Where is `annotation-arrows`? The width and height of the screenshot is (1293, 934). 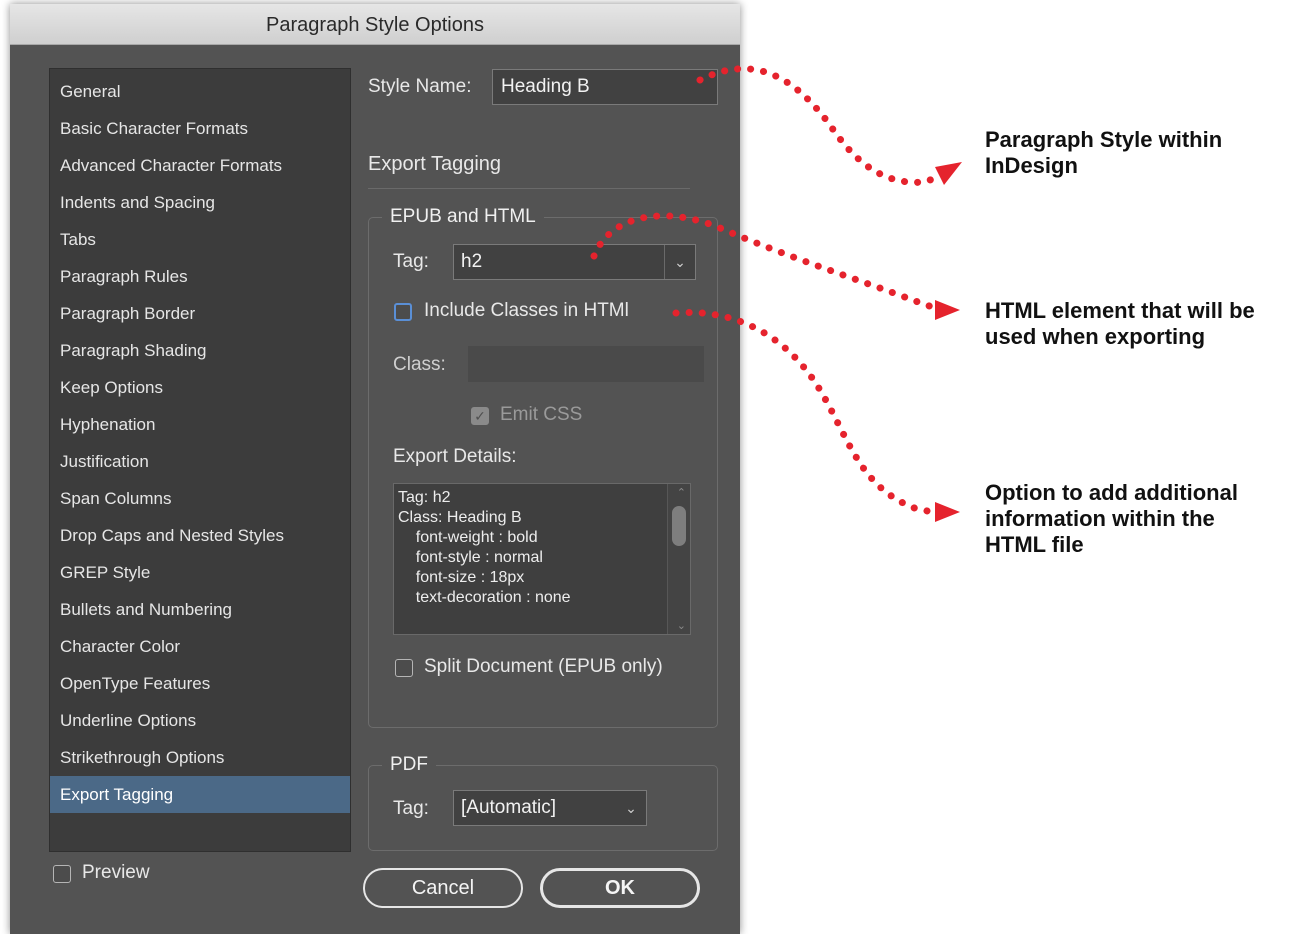 annotation-arrows is located at coordinates (776, 293).